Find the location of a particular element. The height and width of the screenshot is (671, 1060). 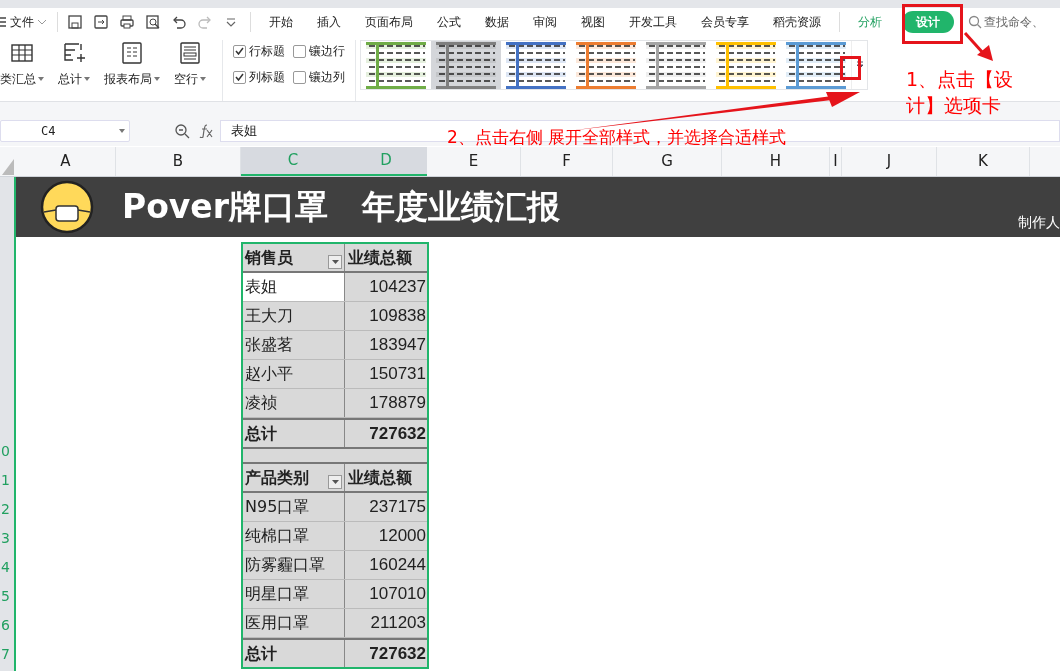

table-cell: 医用口罩 is located at coordinates (294, 623).